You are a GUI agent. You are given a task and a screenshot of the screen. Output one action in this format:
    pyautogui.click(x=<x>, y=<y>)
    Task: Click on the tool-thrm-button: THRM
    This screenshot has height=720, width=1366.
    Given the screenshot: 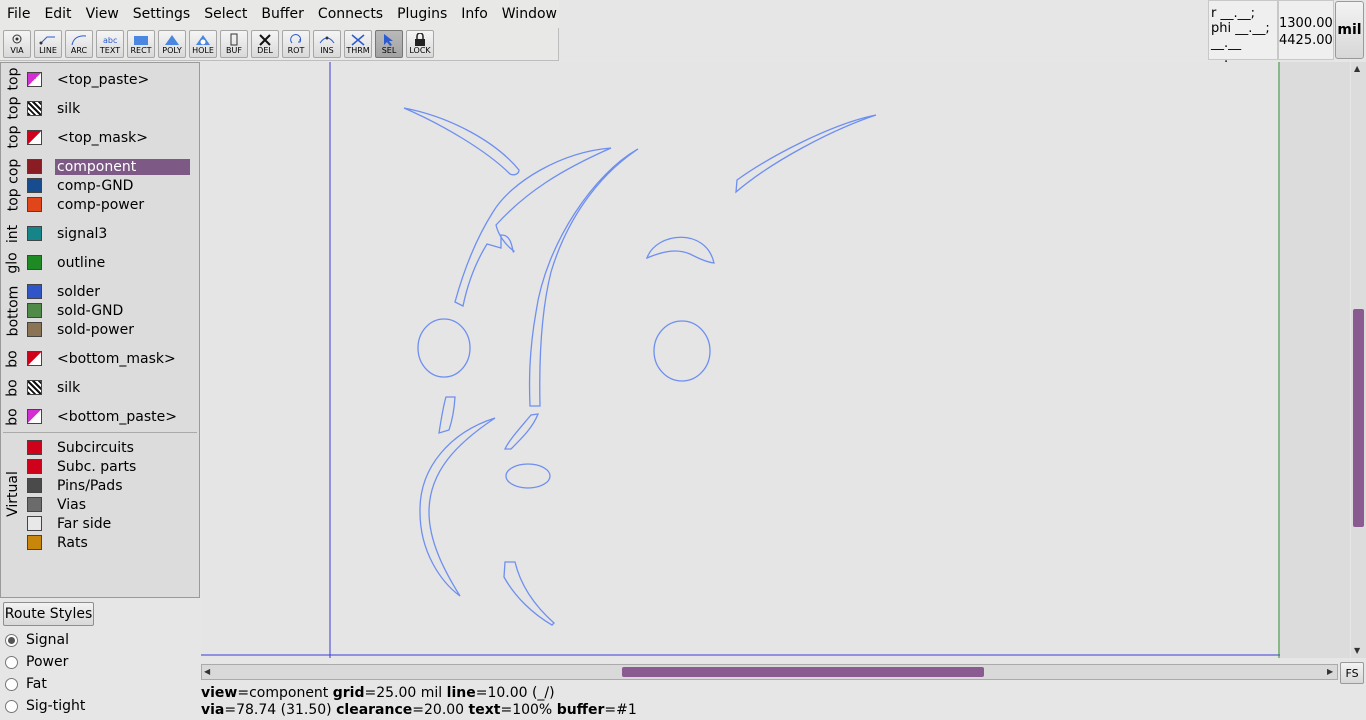 What is the action you would take?
    pyautogui.click(x=358, y=44)
    